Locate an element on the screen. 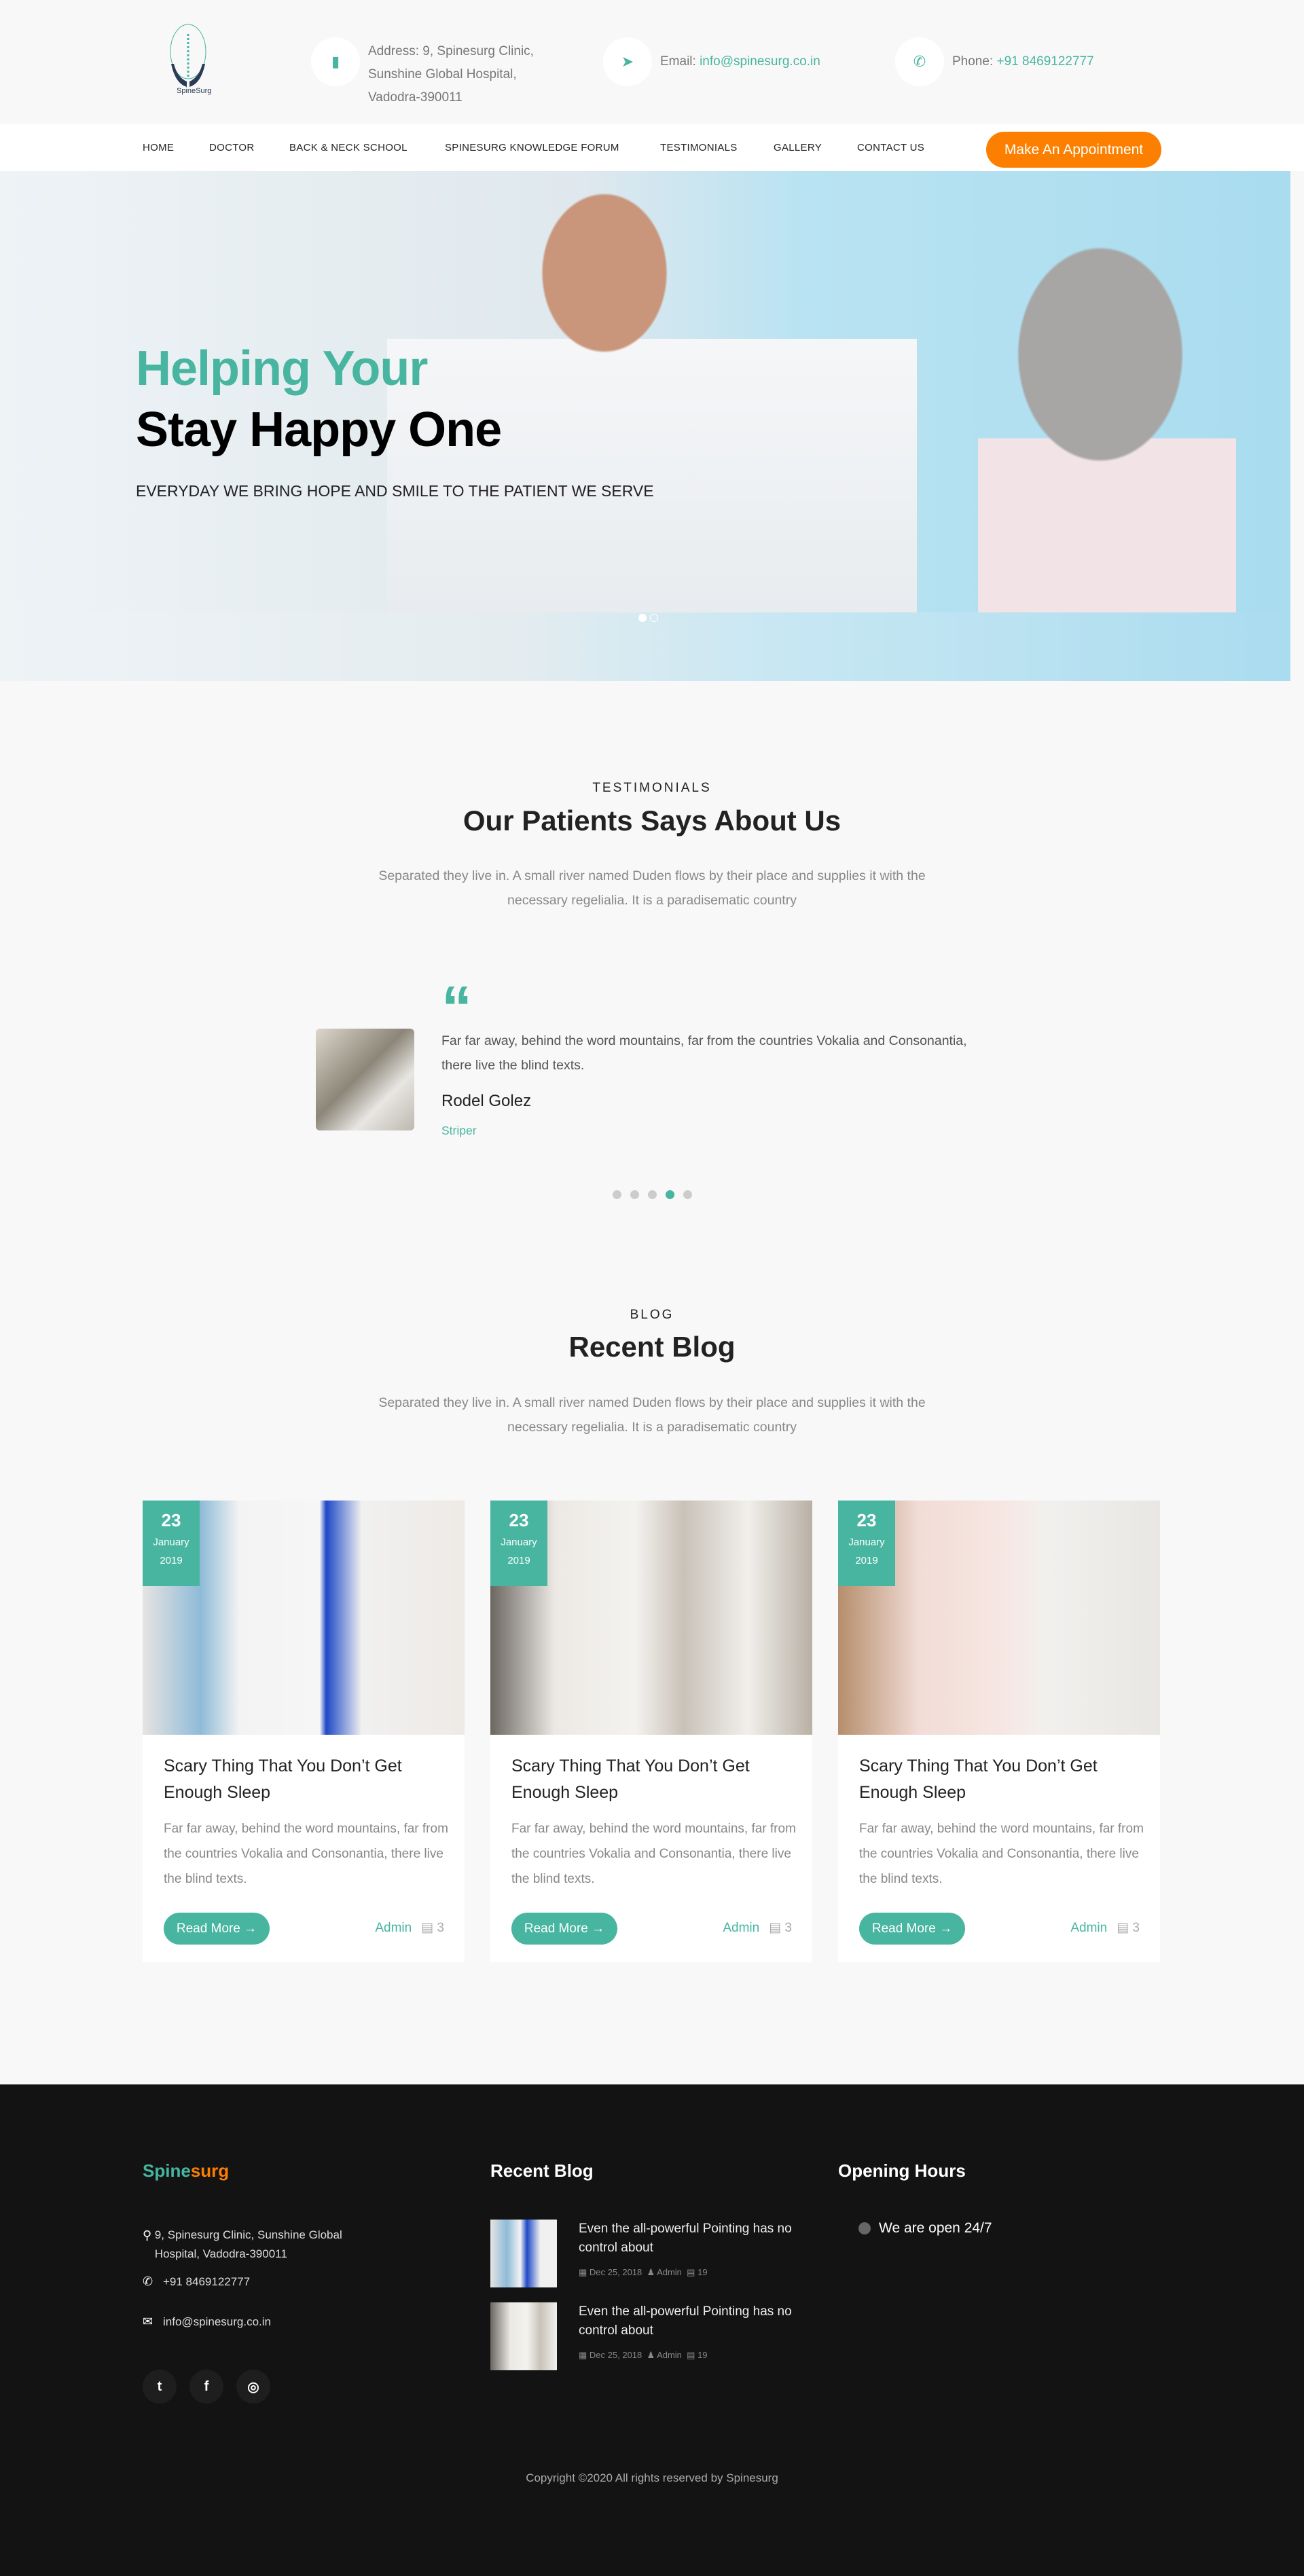 The image size is (1304, 2576). hero-title-line2: Stay Happy One is located at coordinates (319, 430).